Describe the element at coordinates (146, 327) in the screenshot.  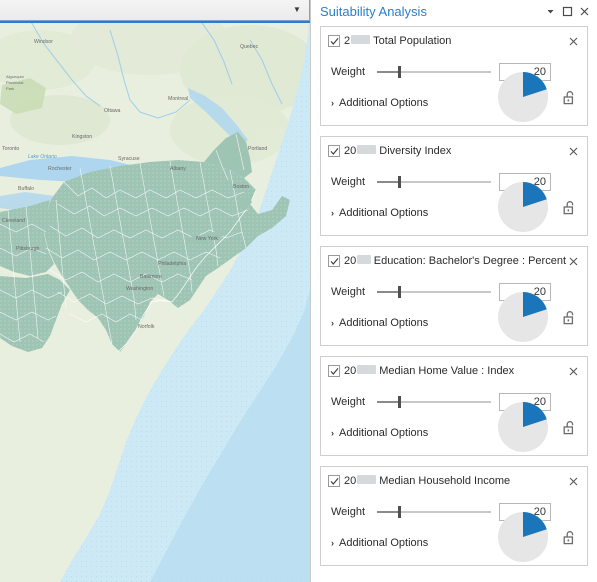
I see `svg-text: Norfolk` at that location.